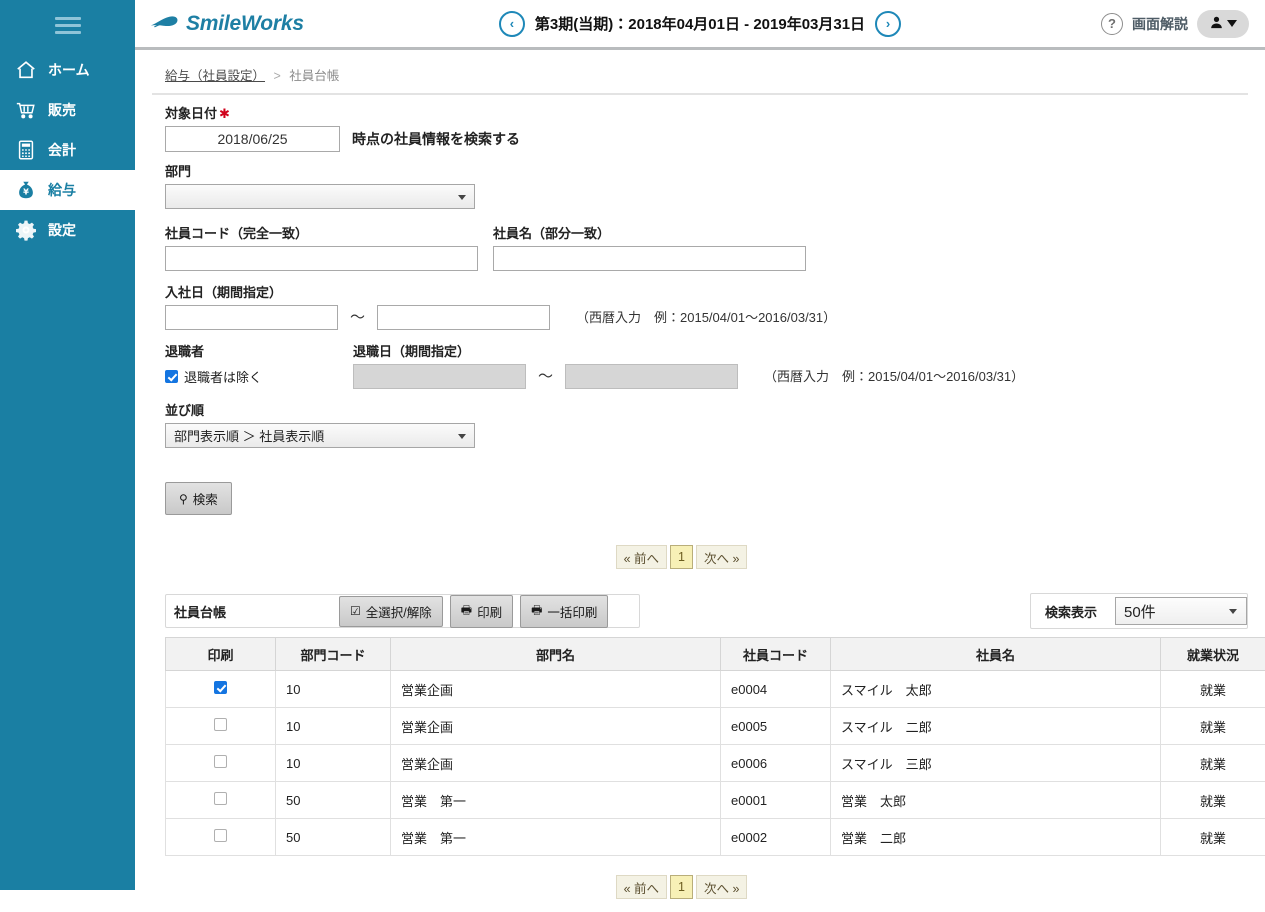  Describe the element at coordinates (555, 654) in the screenshot. I see `column-header-dept-name: 部門名` at that location.